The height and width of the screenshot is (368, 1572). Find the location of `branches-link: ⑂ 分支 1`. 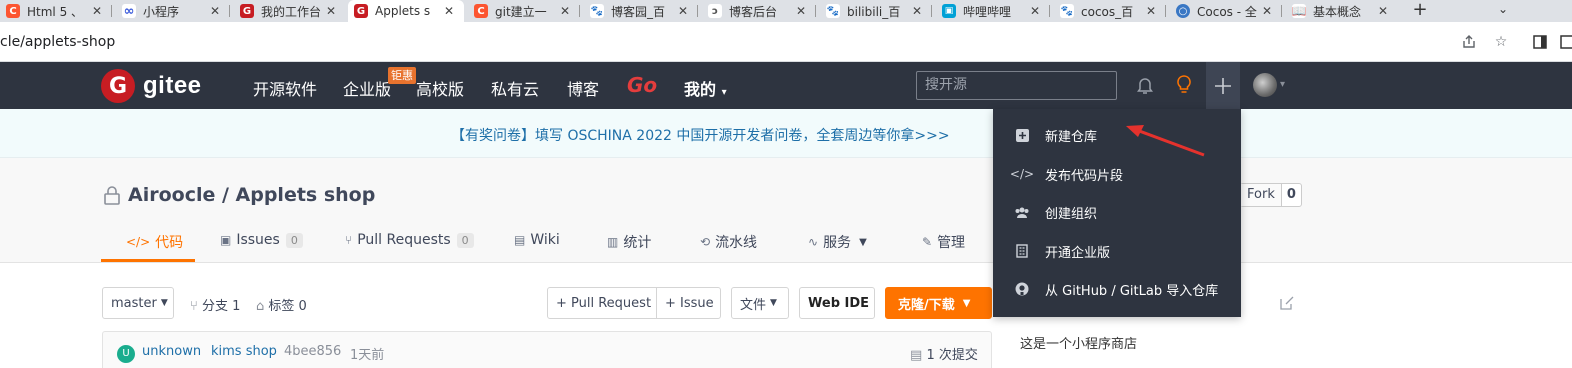

branches-link: ⑂ 分支 1 is located at coordinates (215, 304).